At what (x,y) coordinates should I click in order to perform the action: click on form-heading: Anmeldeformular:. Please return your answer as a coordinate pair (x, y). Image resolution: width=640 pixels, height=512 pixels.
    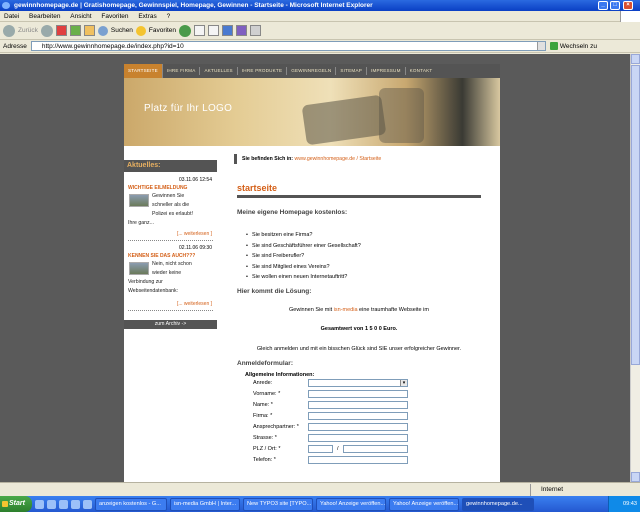
    Looking at the image, I should click on (265, 363).